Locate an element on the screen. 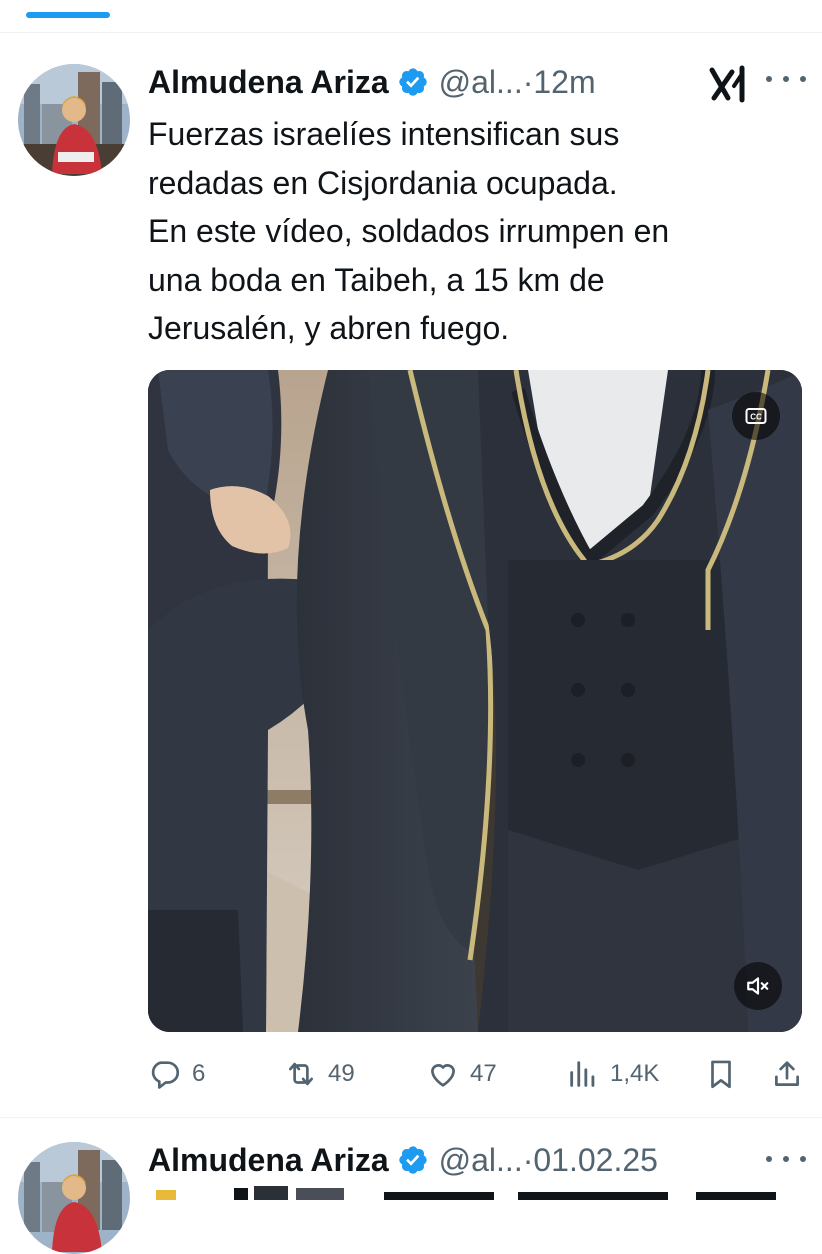 The image size is (822, 1254). closed-captions-icon: CC is located at coordinates (756, 416).